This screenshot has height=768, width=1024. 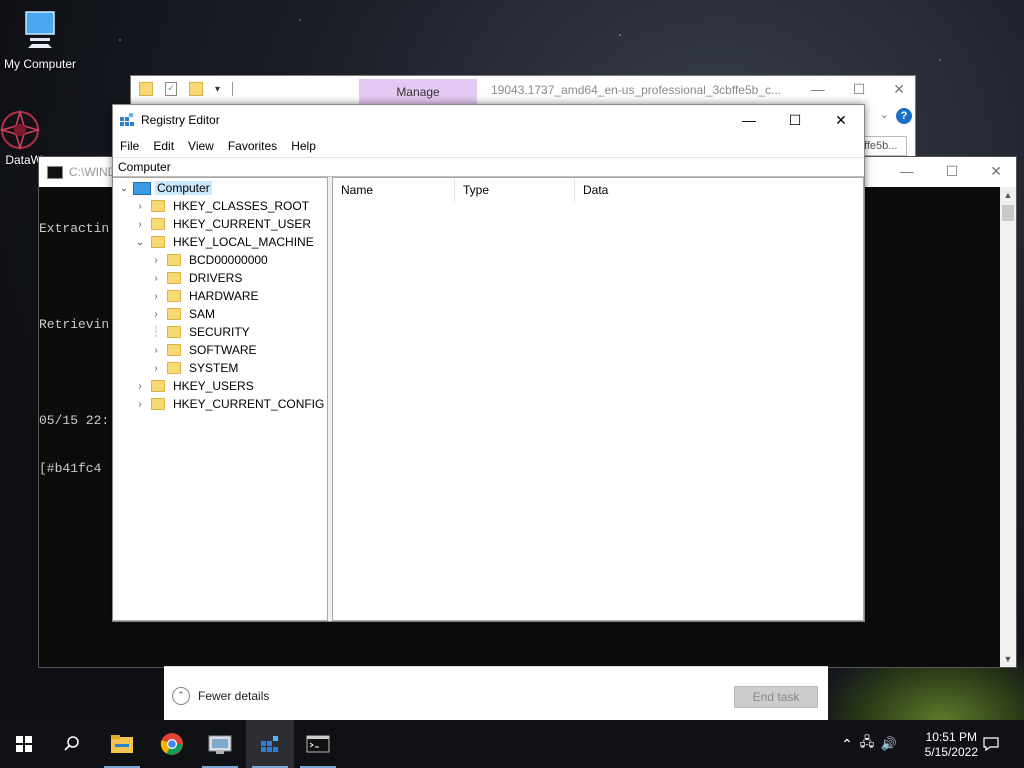 I want to click on notification-icon, so click(x=991, y=744).